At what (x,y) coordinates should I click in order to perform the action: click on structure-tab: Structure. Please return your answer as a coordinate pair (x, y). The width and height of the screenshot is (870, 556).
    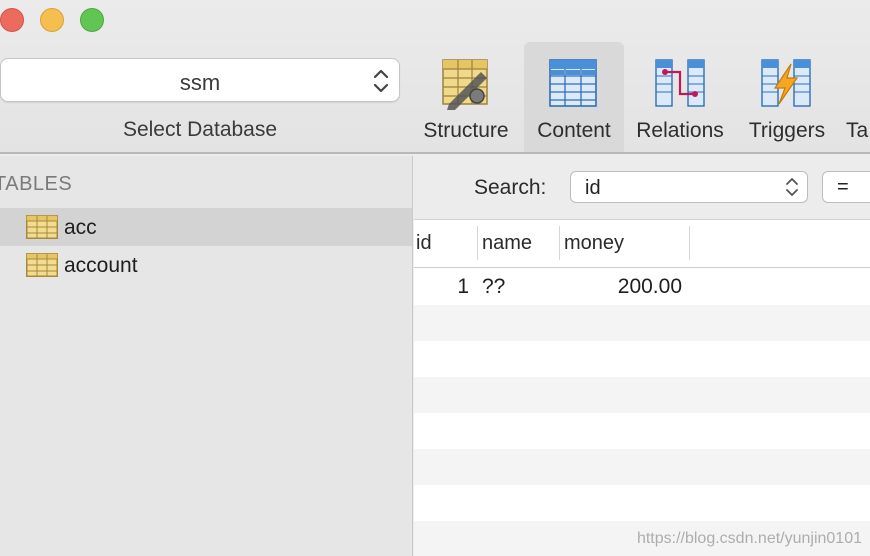
    Looking at the image, I should click on (466, 97).